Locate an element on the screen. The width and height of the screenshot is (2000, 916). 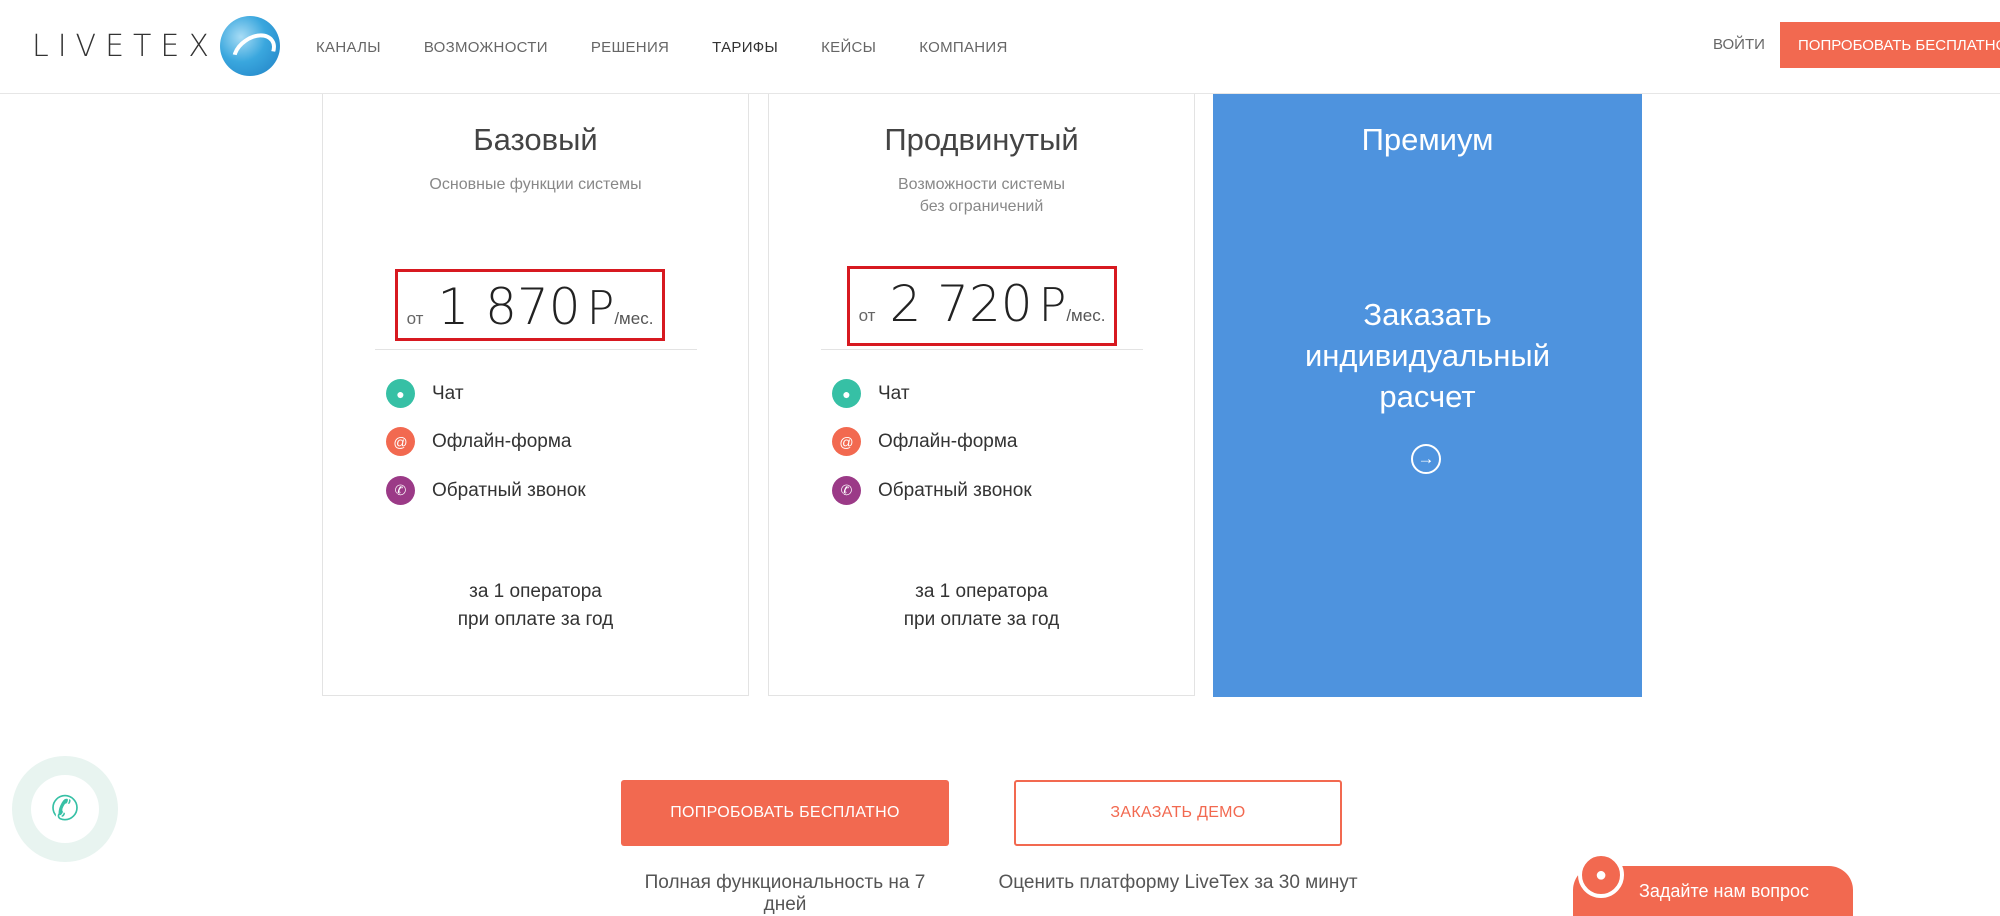
plan-subtitle: Основные функции системы is located at coordinates (535, 184).